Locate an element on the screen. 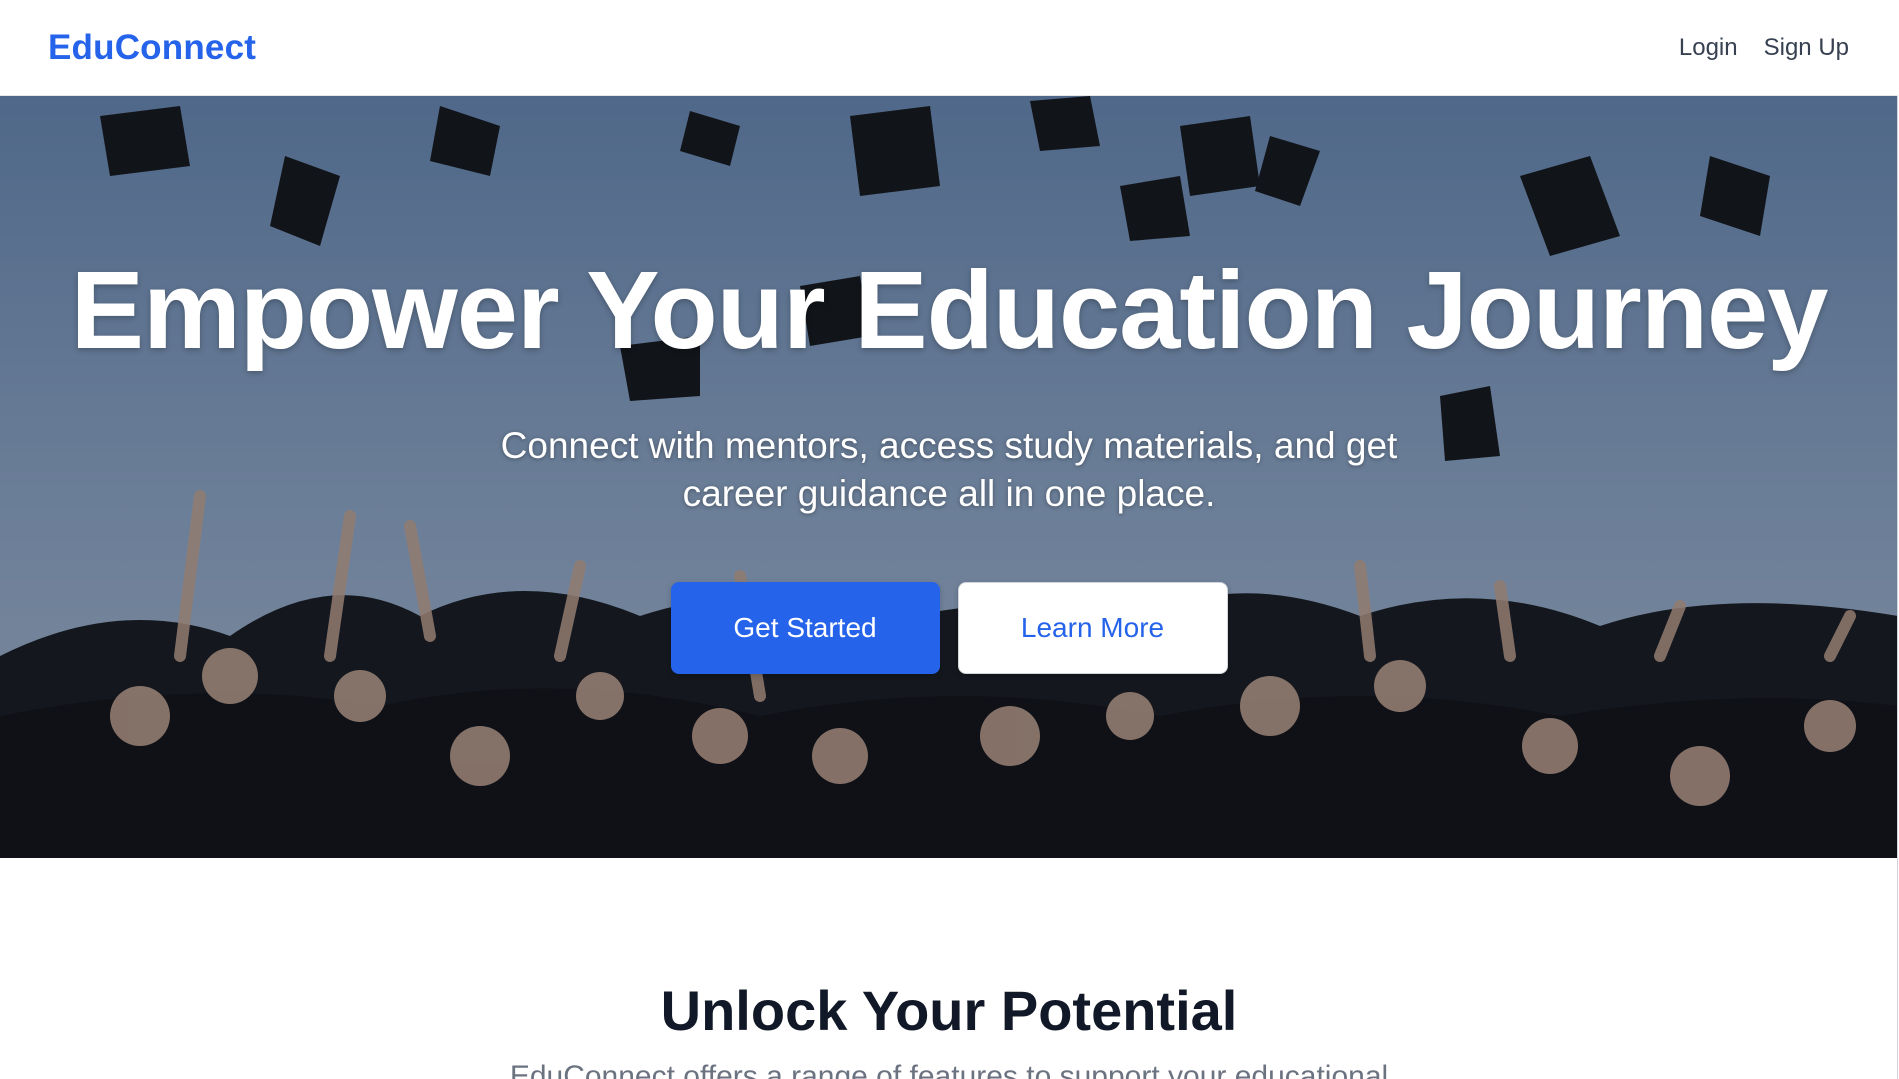 The image size is (1899, 1079). header-nav: Login Sign Up is located at coordinates (1764, 48).